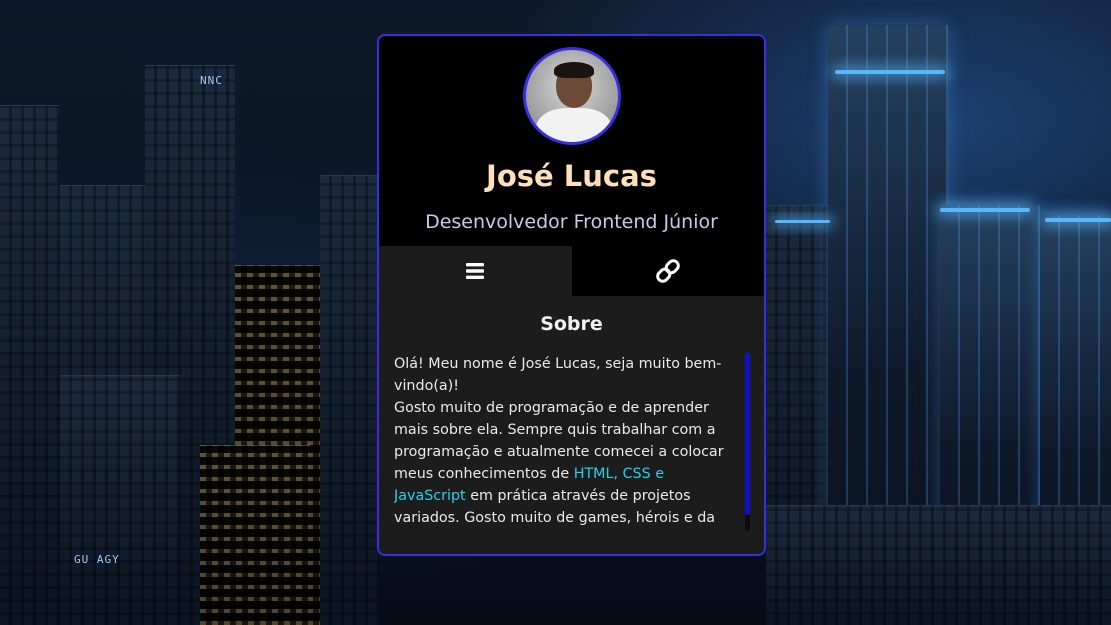 The width and height of the screenshot is (1111, 625). What do you see at coordinates (211, 80) in the screenshot?
I see `neon-sign: NNC` at bounding box center [211, 80].